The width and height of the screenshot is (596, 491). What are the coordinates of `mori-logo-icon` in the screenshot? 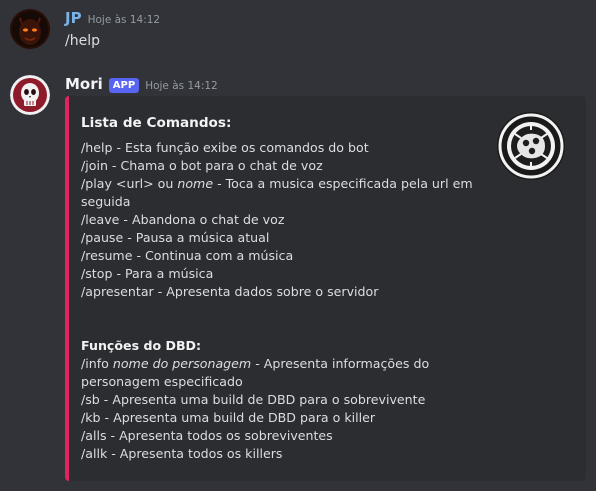 It's located at (531, 146).